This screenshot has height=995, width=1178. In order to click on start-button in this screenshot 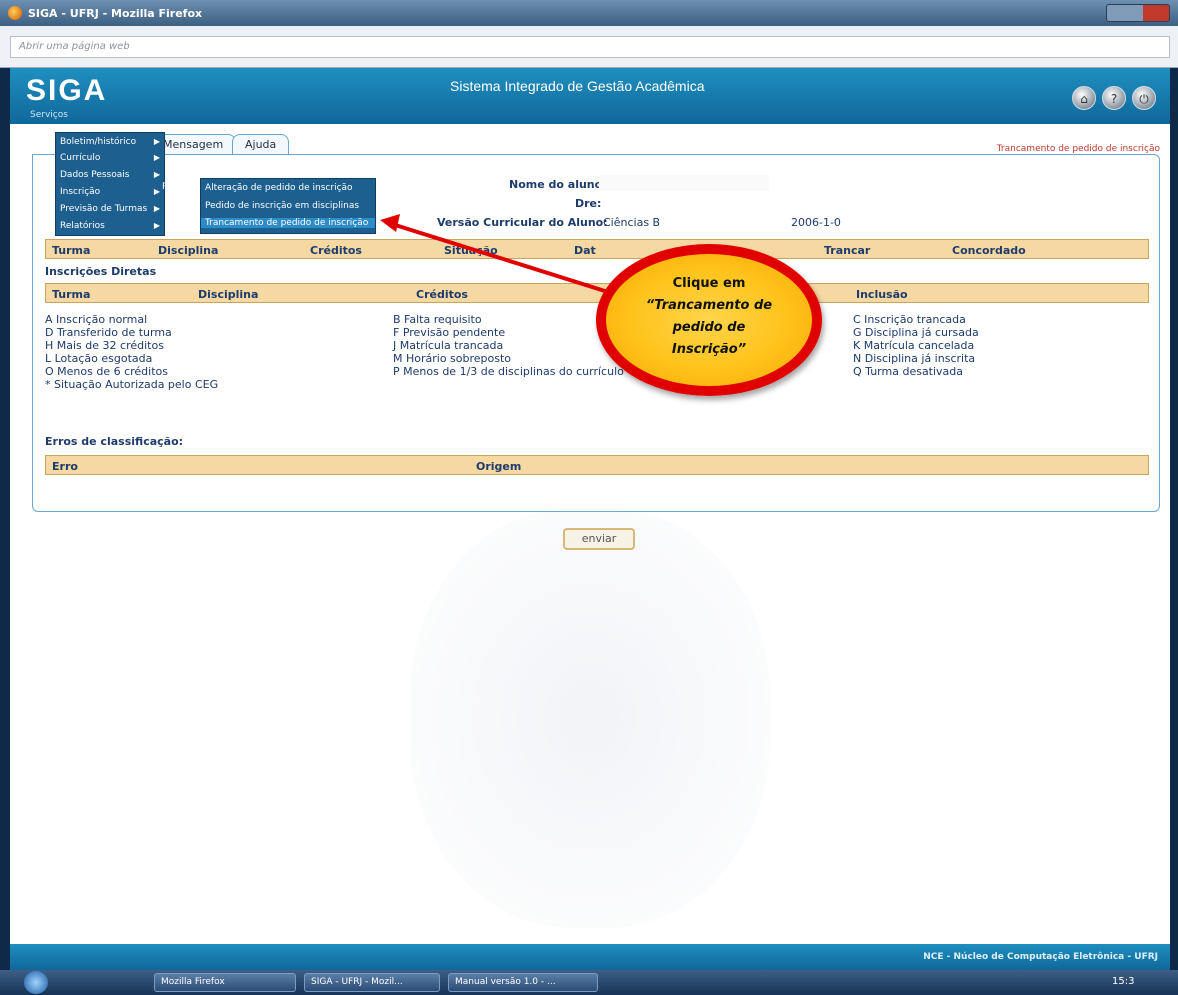, I will do `click(36, 982)`.